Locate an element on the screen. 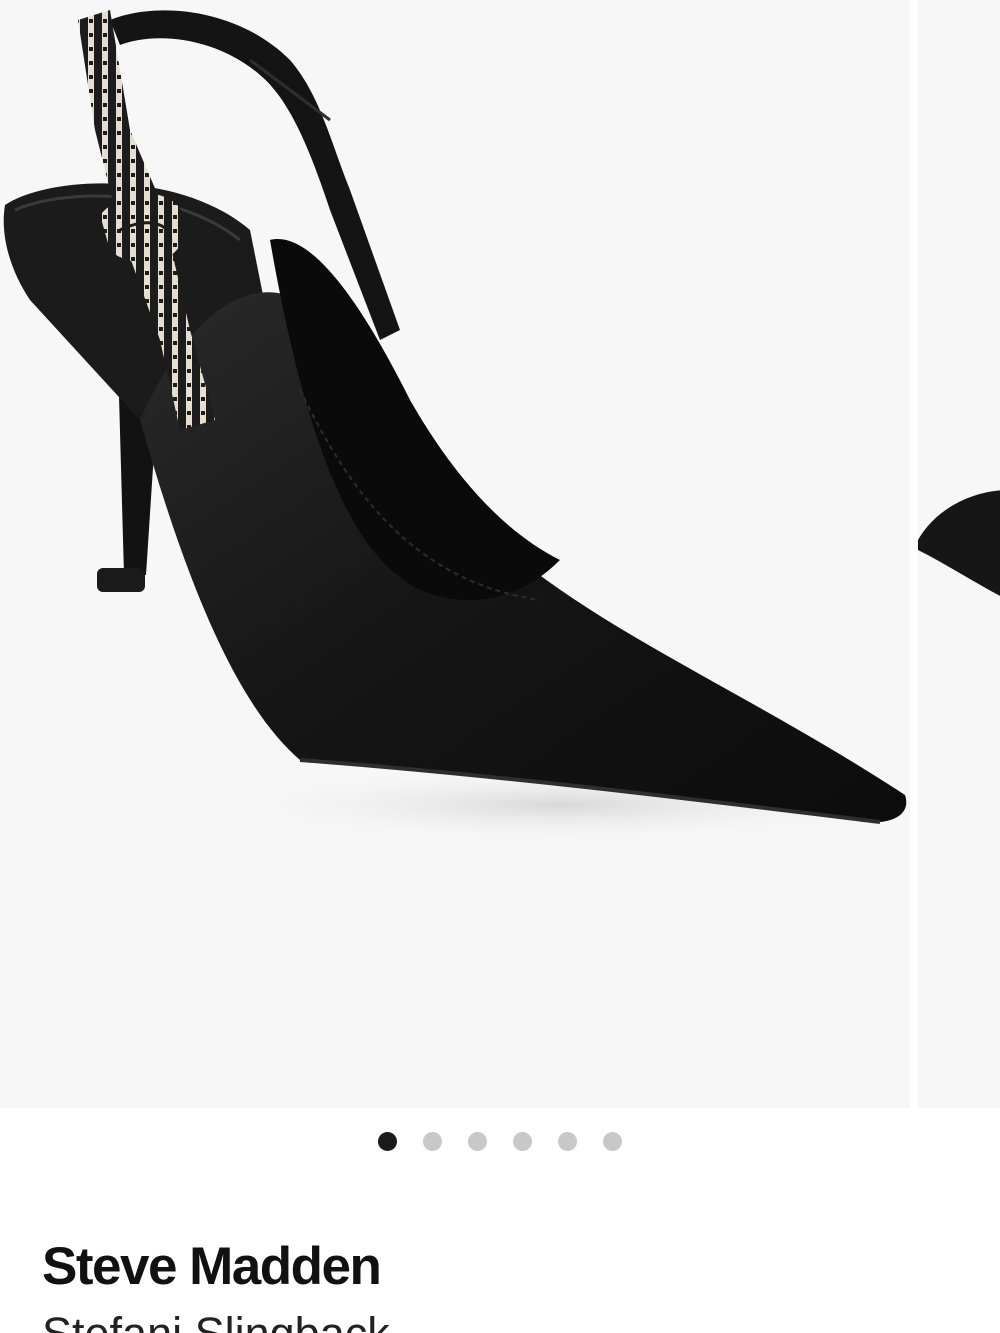  product-name: Stefani Slingback is located at coordinates (216, 1320).